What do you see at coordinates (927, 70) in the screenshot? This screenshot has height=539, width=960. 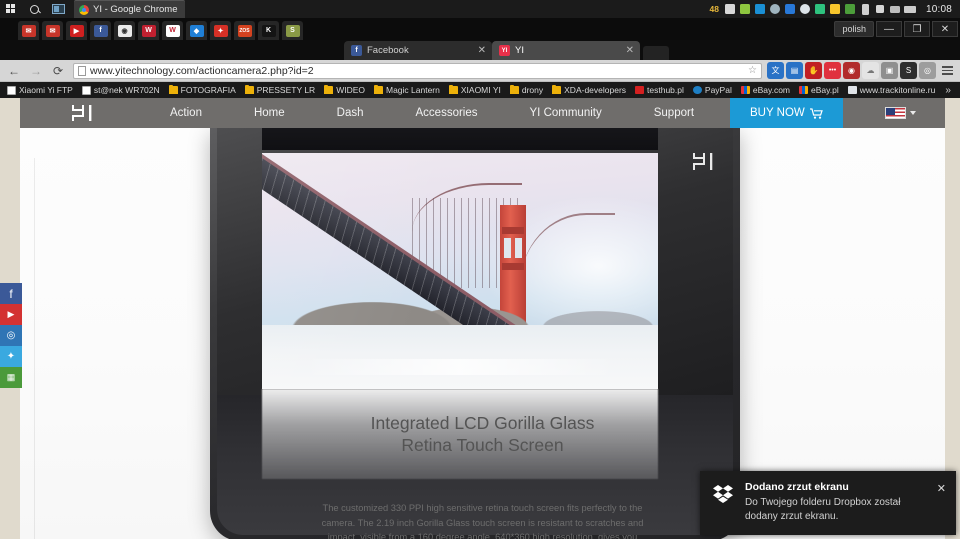 I see `disc-extension-icon: ◎` at bounding box center [927, 70].